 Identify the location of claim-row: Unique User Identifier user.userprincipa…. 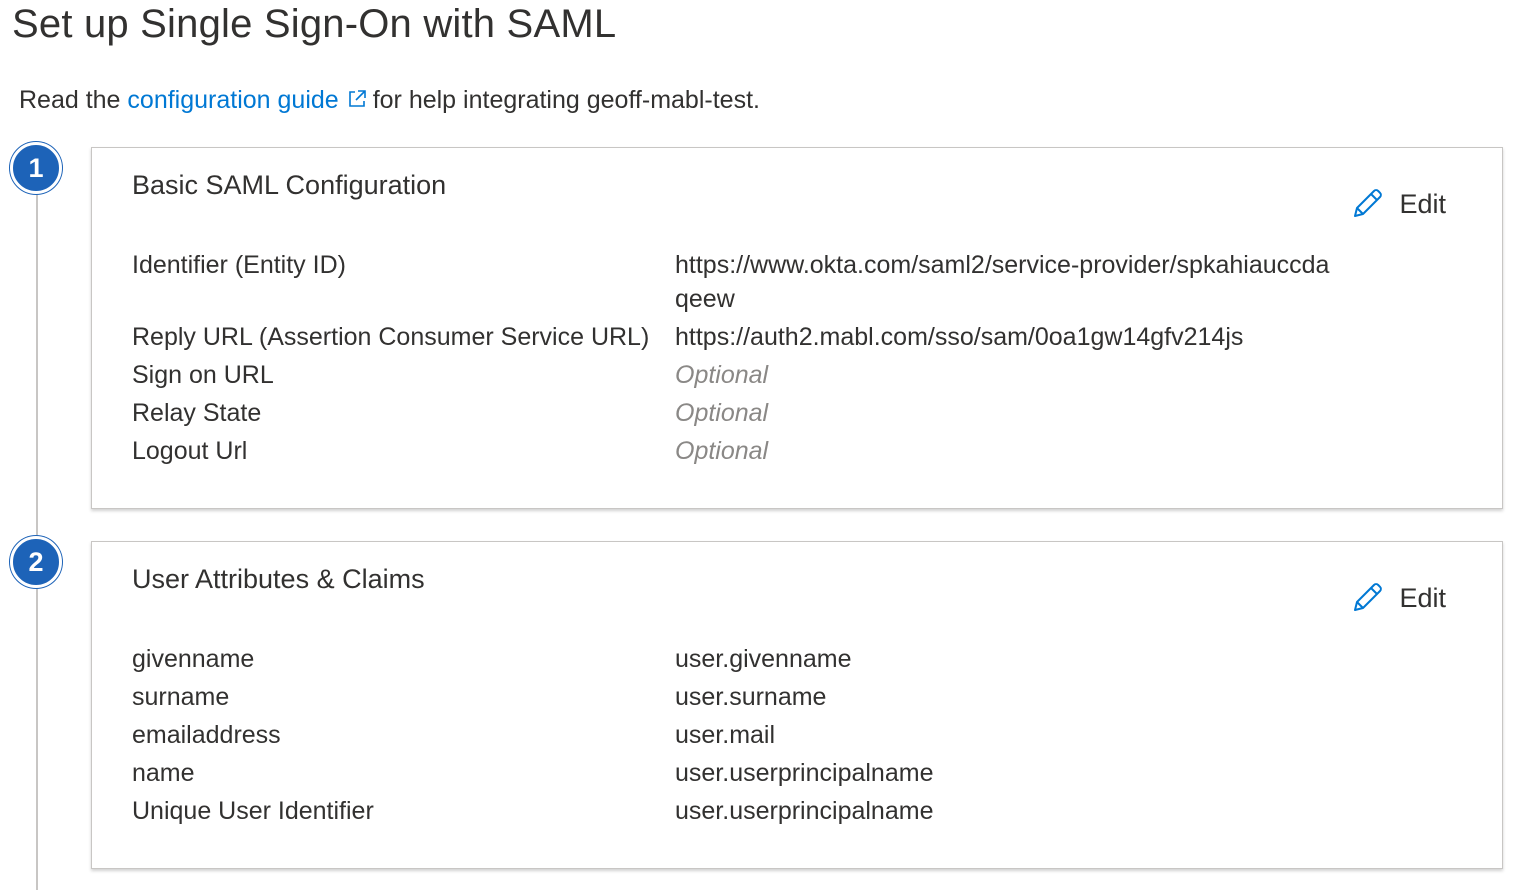
(762, 811).